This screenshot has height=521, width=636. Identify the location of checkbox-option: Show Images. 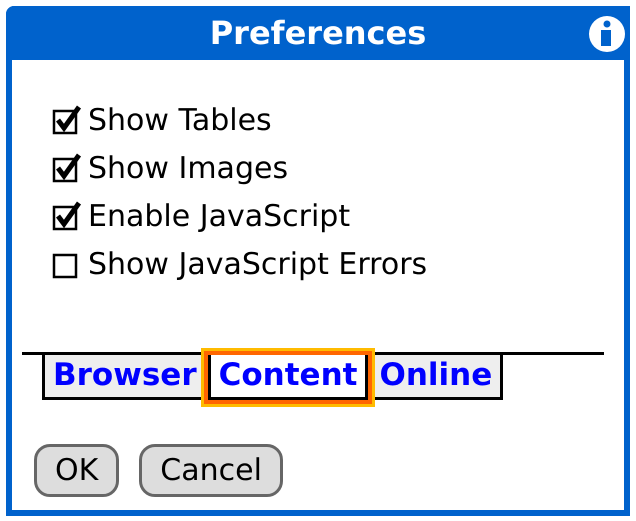
(338, 168).